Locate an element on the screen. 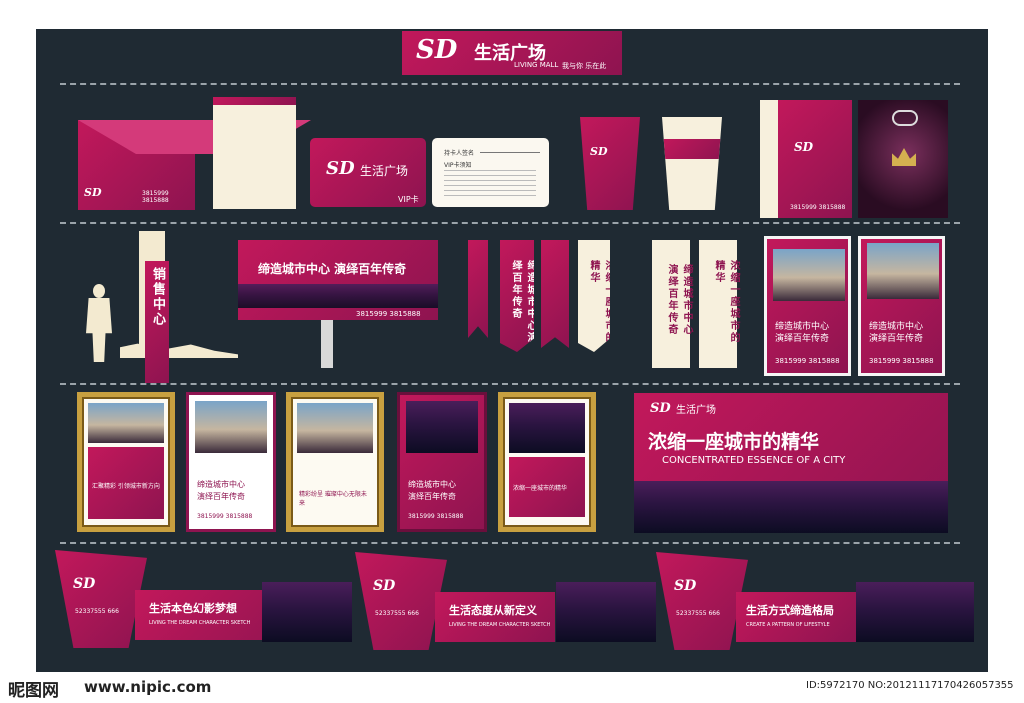  card-back-title: 持卡人签名 is located at coordinates (459, 153).